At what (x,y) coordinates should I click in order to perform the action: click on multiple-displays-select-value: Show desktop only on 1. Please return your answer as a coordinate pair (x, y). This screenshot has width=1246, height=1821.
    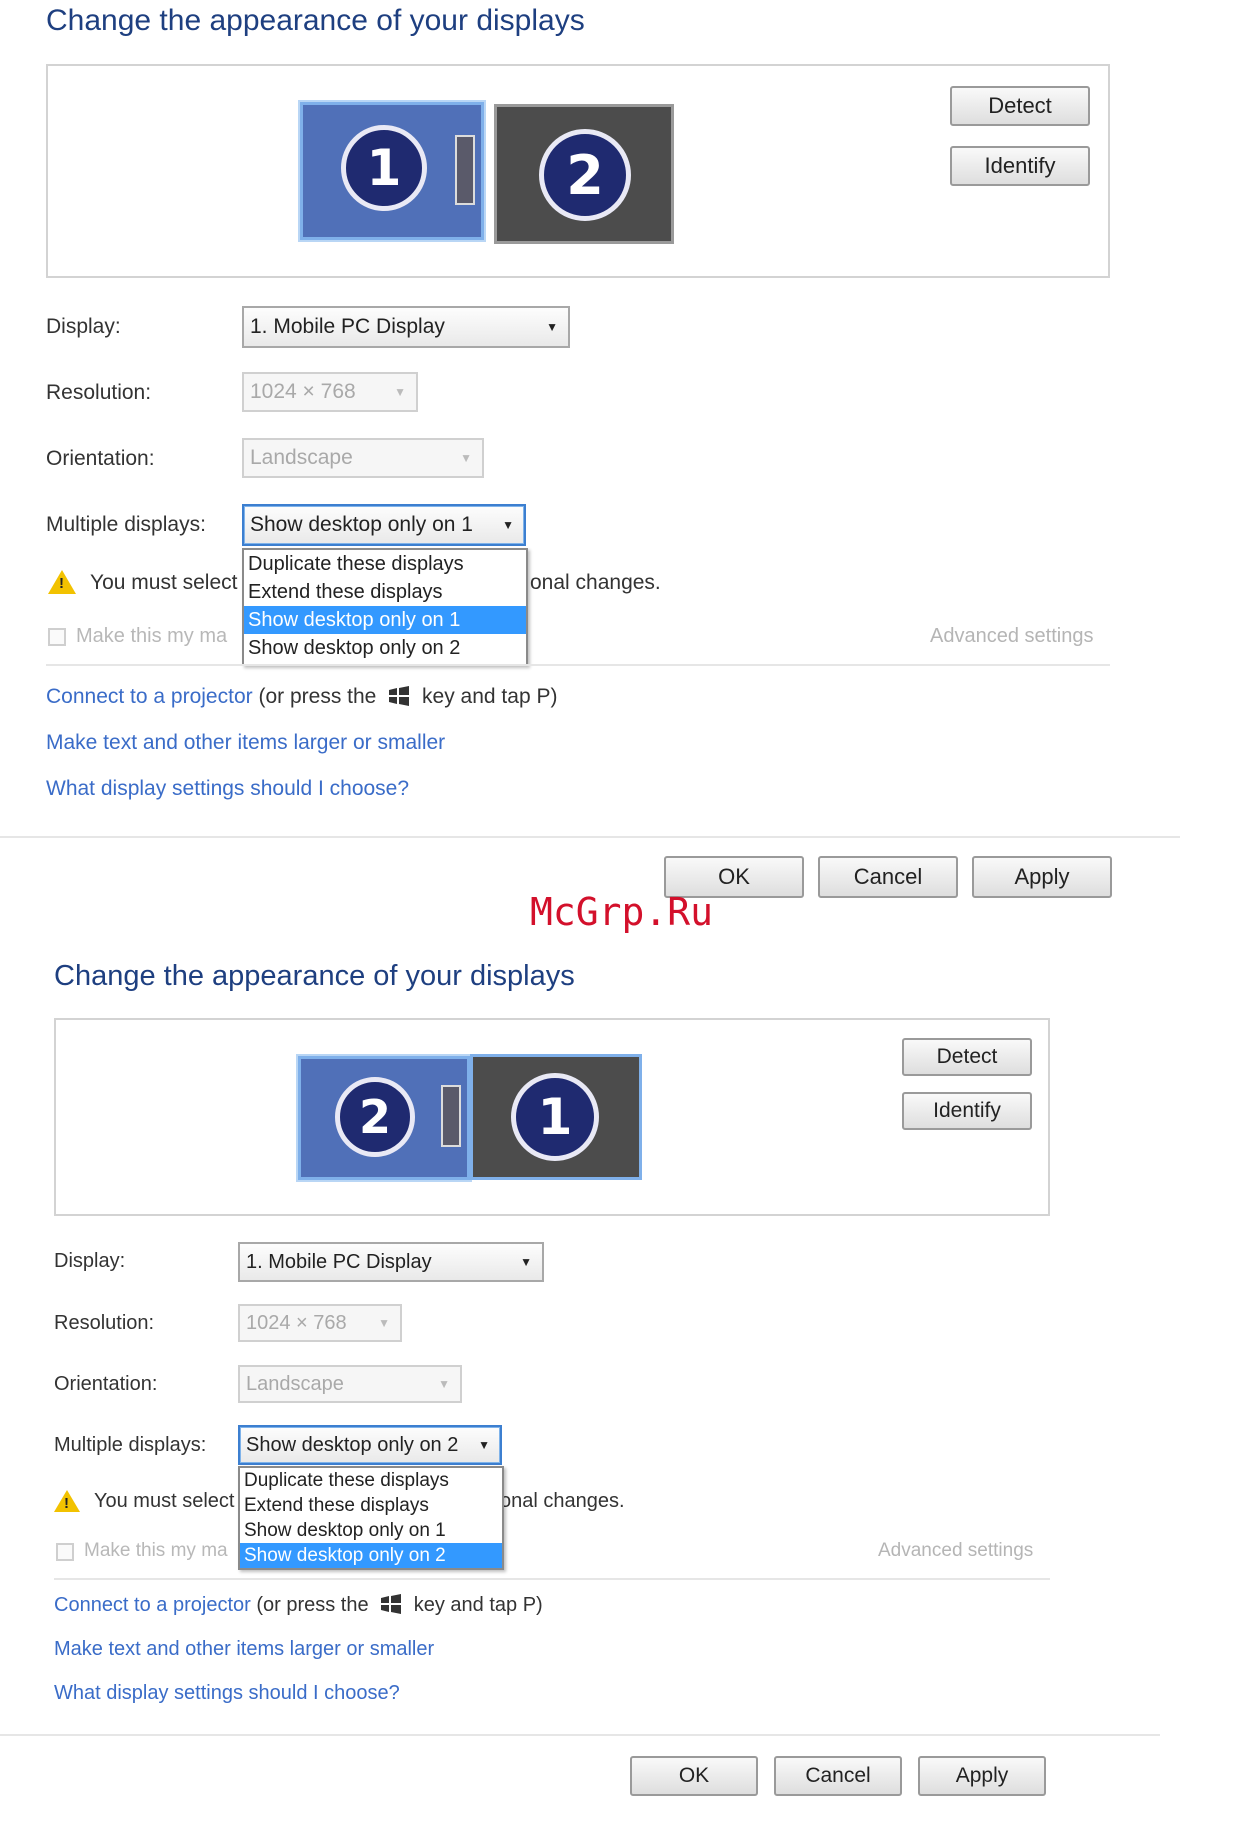
    Looking at the image, I should click on (361, 524).